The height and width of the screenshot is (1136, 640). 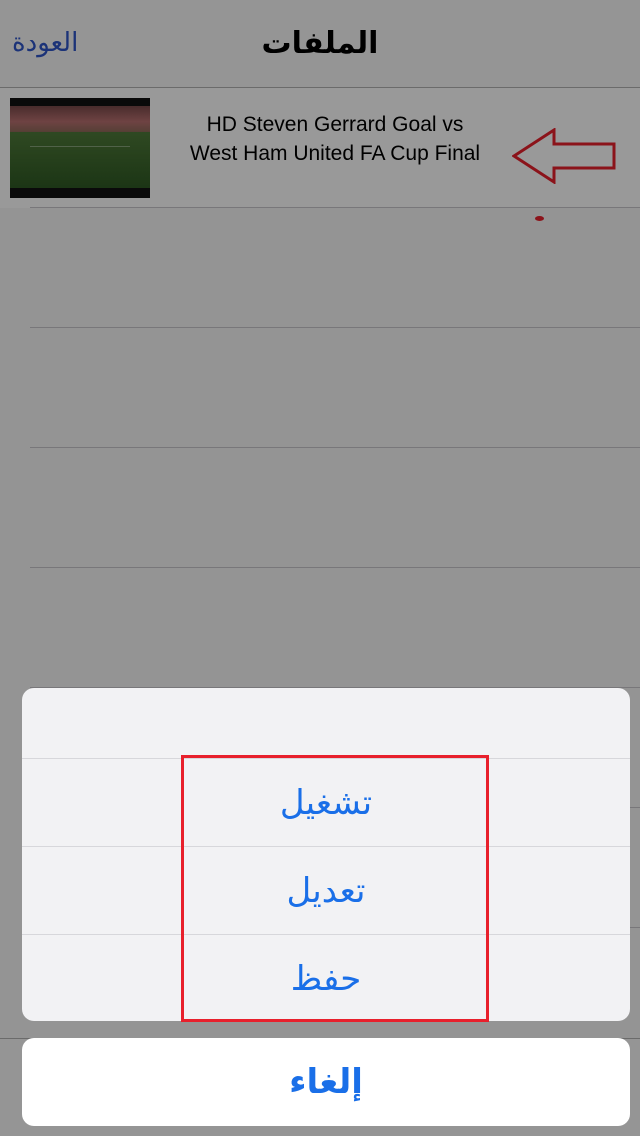 I want to click on save-button: حفظ, so click(x=326, y=978).